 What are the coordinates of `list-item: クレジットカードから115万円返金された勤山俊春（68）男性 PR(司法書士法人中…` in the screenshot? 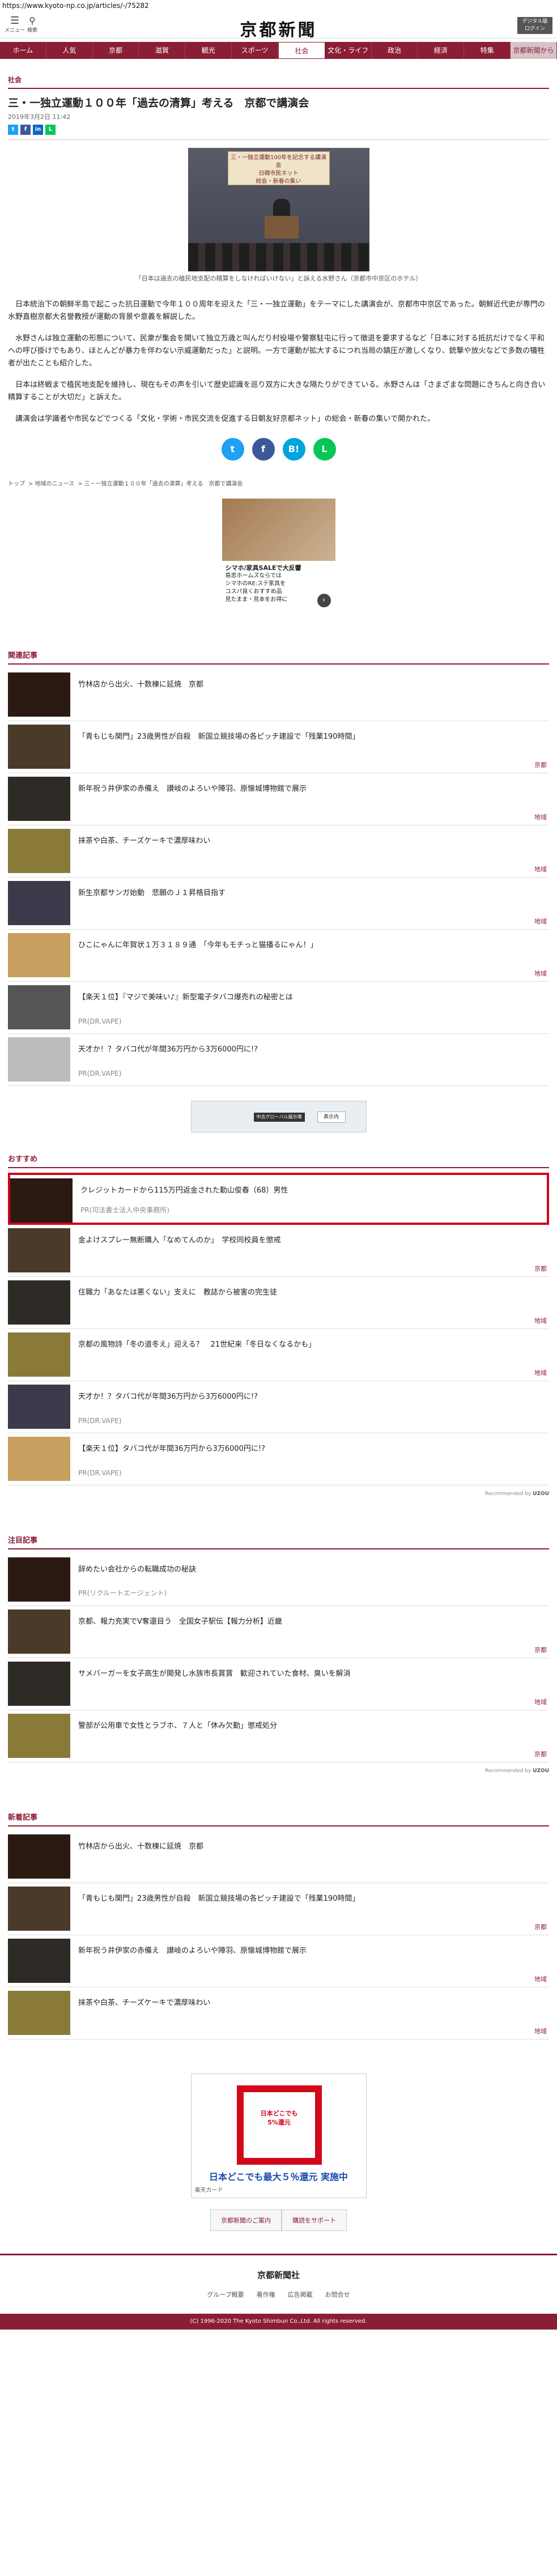 It's located at (278, 1199).